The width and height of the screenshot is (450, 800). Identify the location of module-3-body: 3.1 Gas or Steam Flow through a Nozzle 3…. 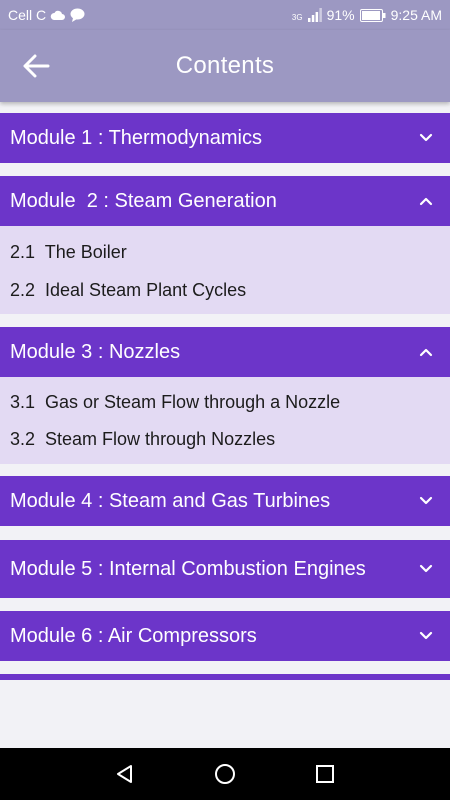
(225, 420).